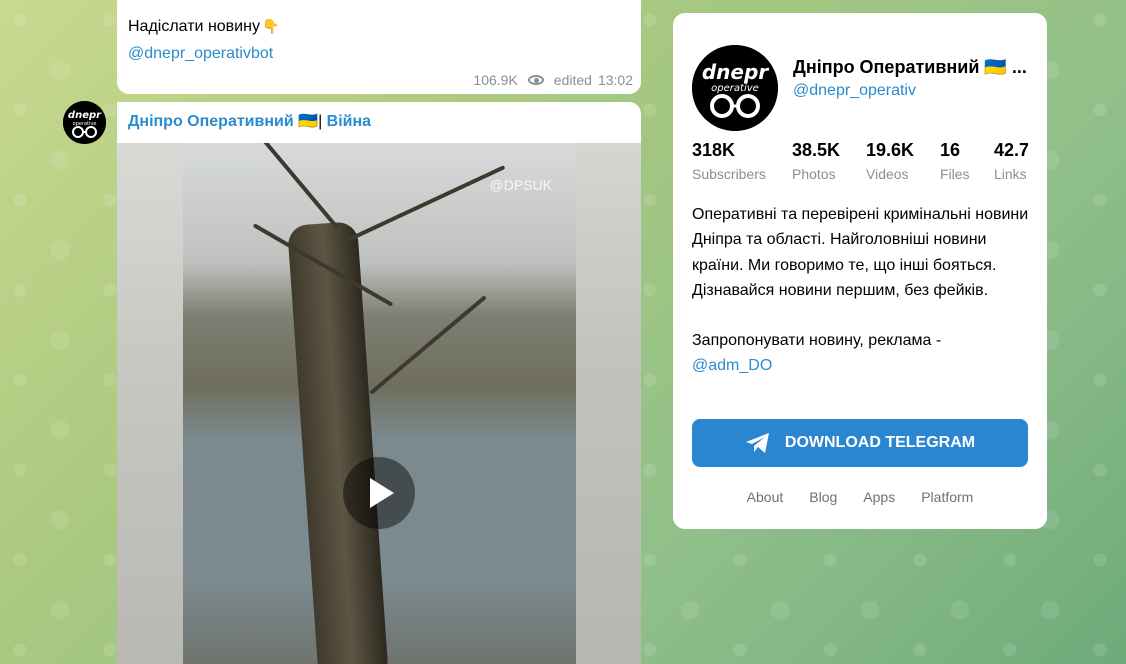 The height and width of the screenshot is (664, 1126). I want to click on message-text-label: Надіслати новину, so click(194, 26).